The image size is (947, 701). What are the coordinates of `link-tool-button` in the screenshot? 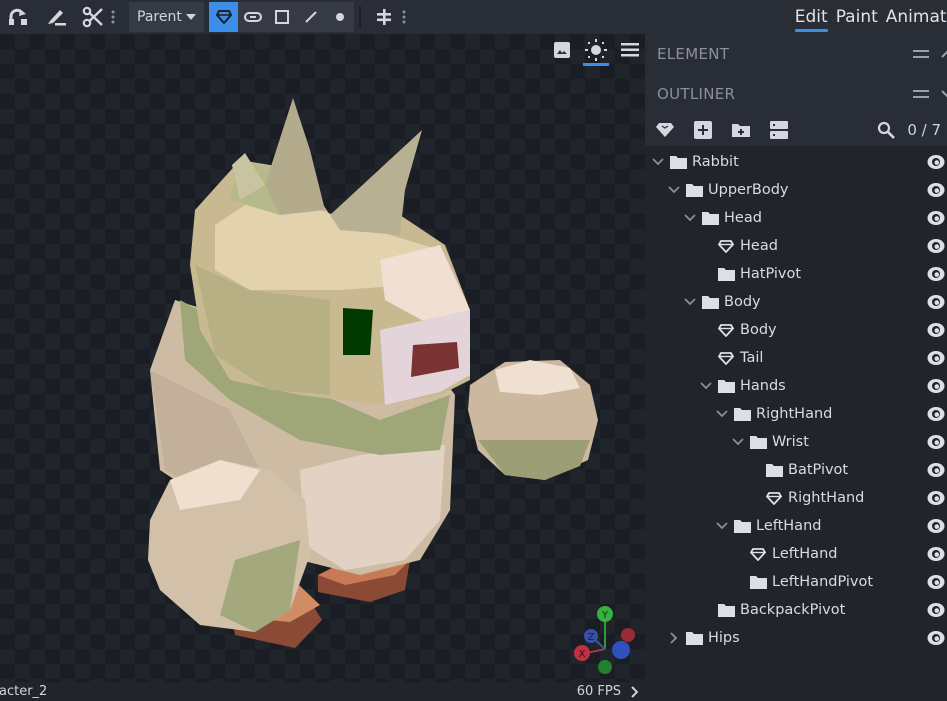 It's located at (252, 17).